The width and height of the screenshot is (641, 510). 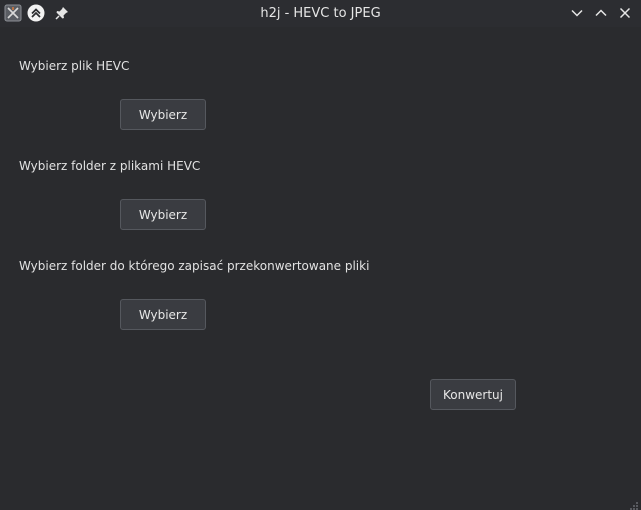 I want to click on chevron-up-icon, so click(x=601, y=13).